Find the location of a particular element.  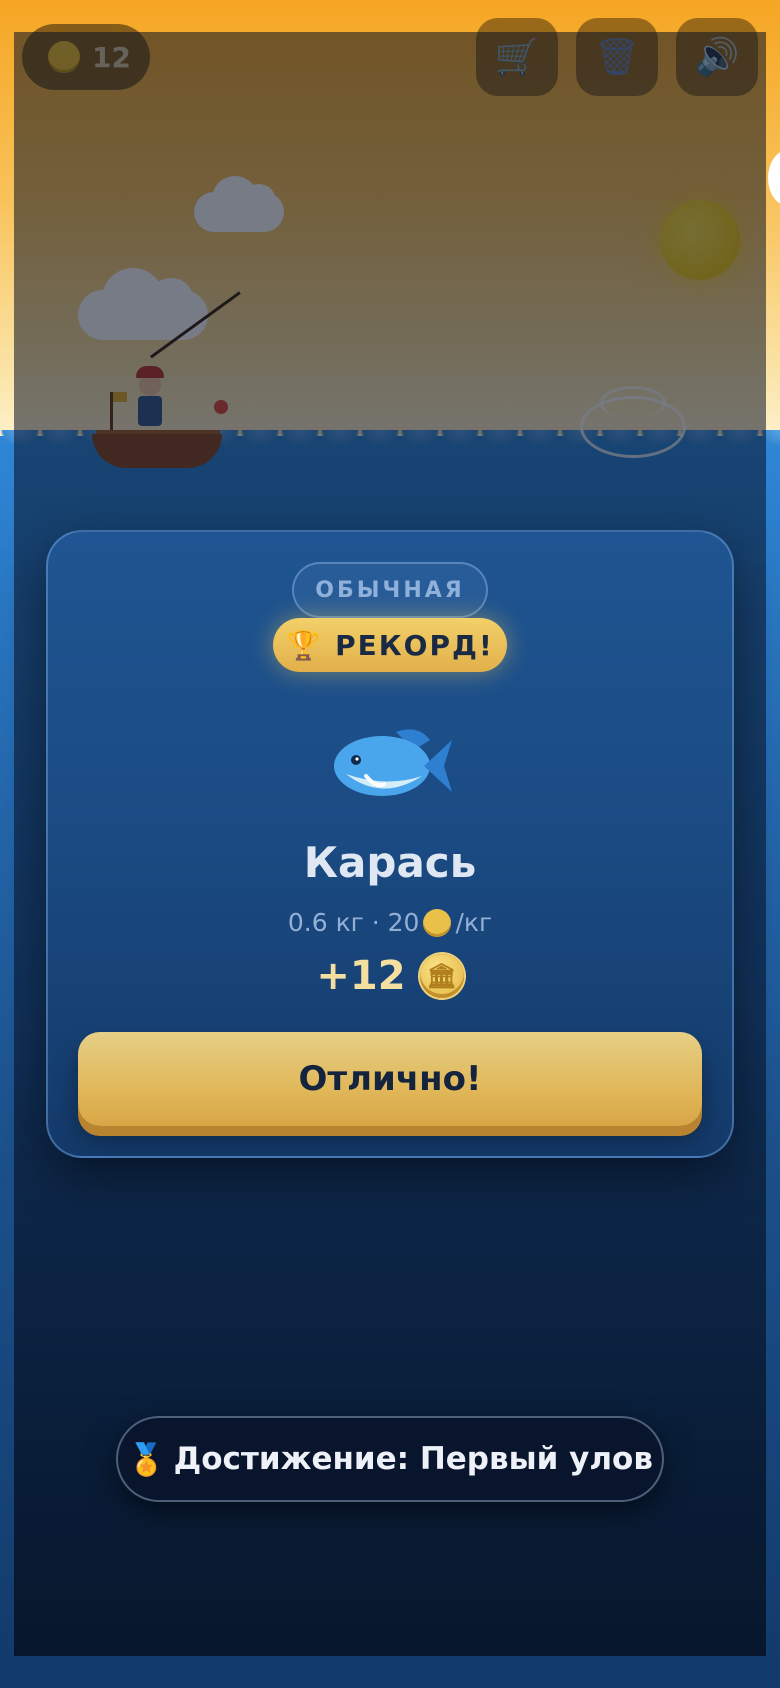

fish-stats: 0.6 кг · 20 /кг is located at coordinates (390, 922).